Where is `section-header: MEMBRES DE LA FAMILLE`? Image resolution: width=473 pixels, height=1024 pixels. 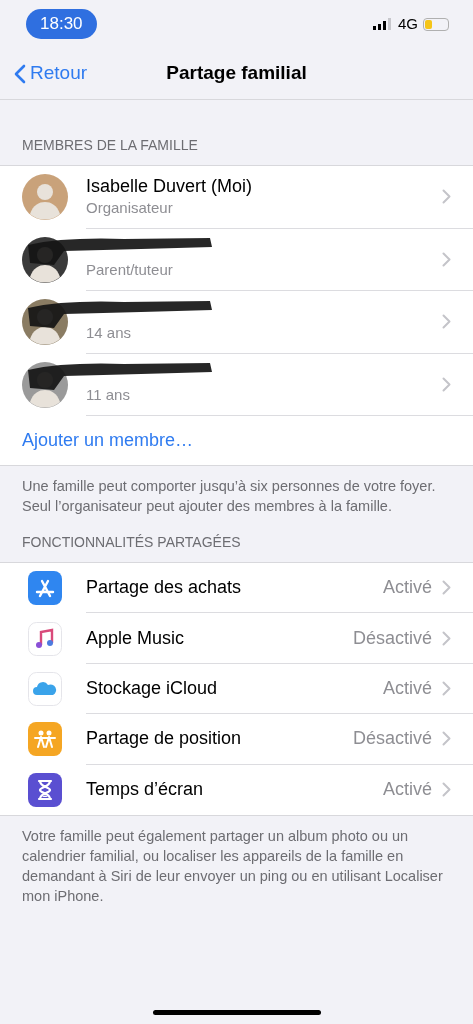 section-header: MEMBRES DE LA FAMILLE is located at coordinates (110, 145).